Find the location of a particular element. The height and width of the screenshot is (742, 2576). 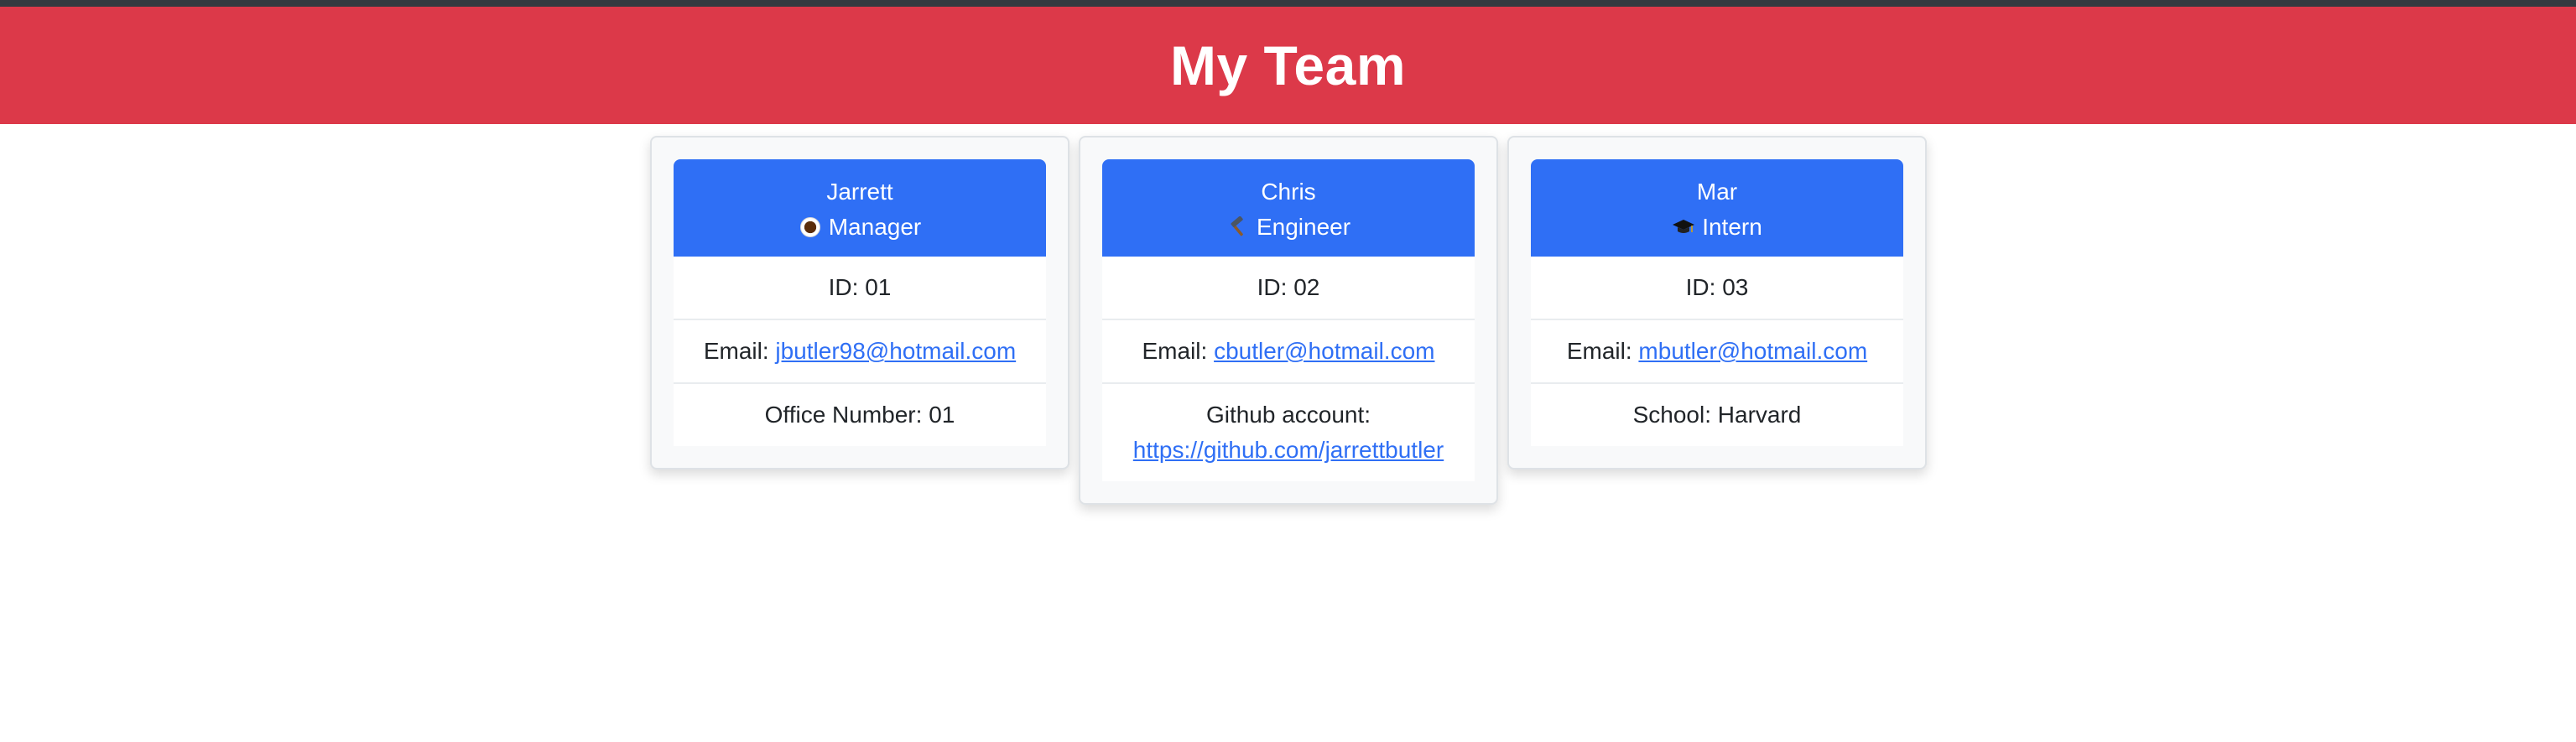

github-label: Github account: is located at coordinates (1288, 415).